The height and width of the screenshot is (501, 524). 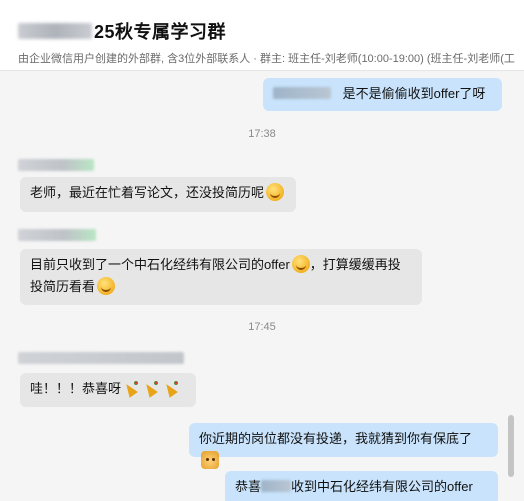 I want to click on message-line: 目前只收到了一个中石化经纬有限公司的offer ，打算缓缓再投, so click(x=221, y=265).